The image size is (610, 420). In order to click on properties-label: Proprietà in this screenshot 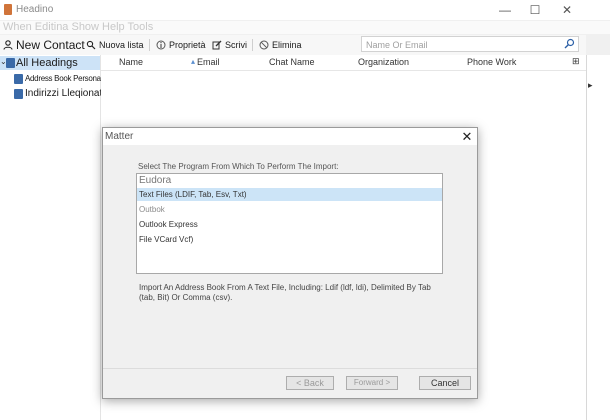, I will do `click(187, 45)`.